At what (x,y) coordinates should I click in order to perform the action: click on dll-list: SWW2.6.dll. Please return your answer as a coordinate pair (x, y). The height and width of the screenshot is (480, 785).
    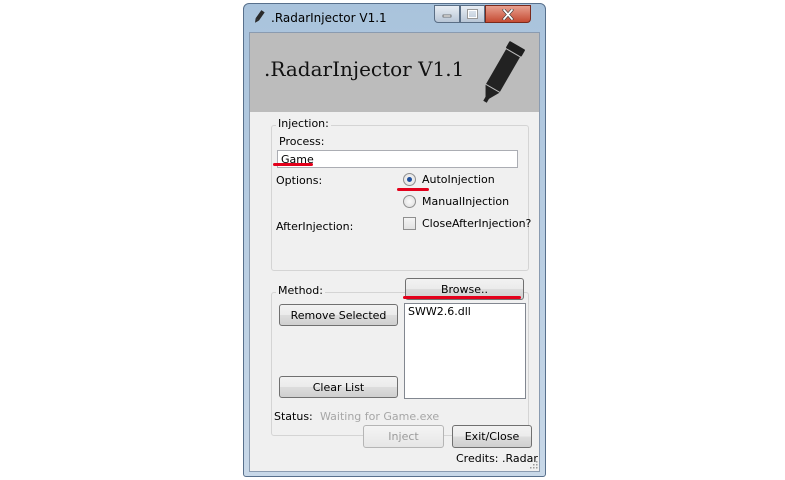
    Looking at the image, I should click on (465, 351).